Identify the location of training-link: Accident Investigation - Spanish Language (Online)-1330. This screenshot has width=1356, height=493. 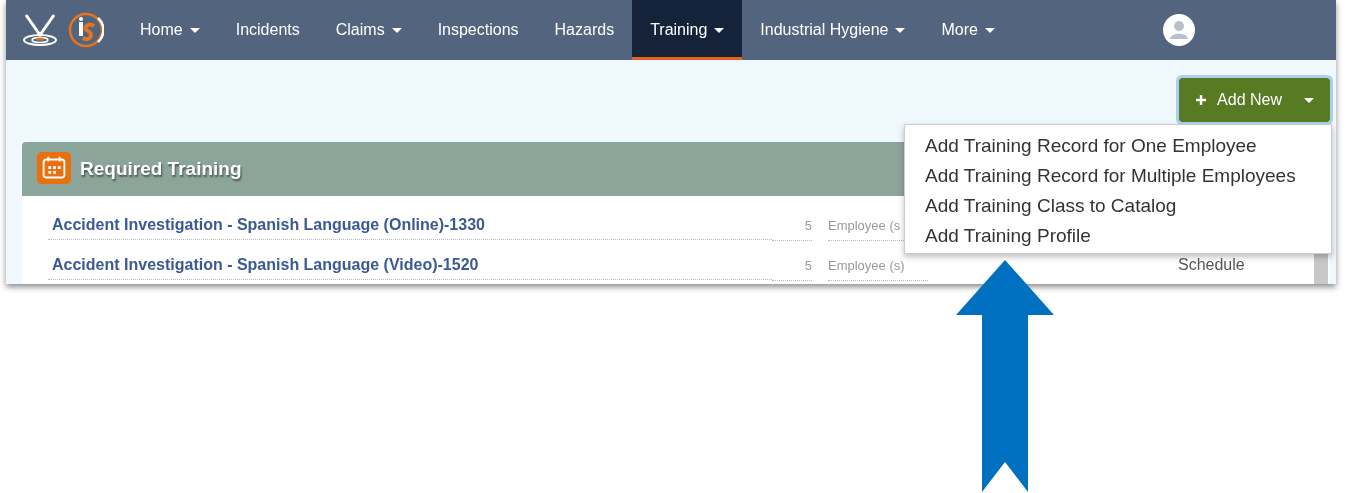
(410, 227).